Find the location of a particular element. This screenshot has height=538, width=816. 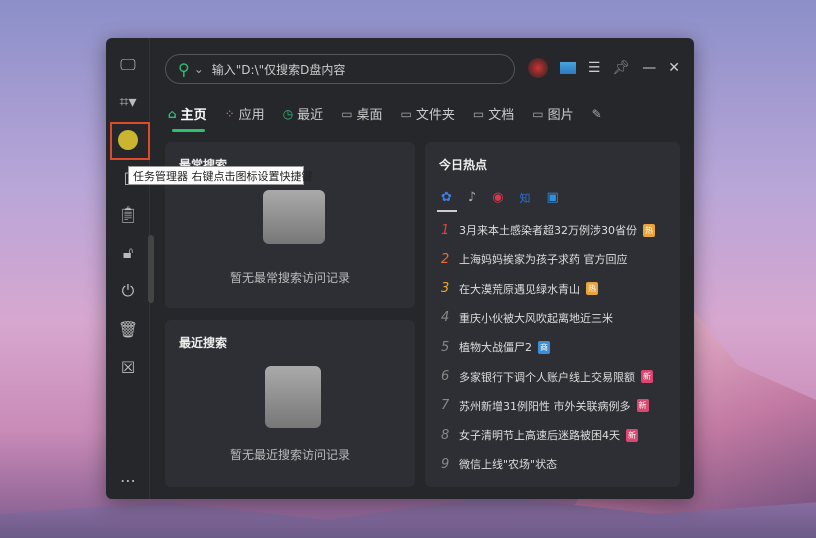

hot-topic-item: 2 上海妈妈挨家为孩子求药 官方回应 is located at coordinates (534, 259).